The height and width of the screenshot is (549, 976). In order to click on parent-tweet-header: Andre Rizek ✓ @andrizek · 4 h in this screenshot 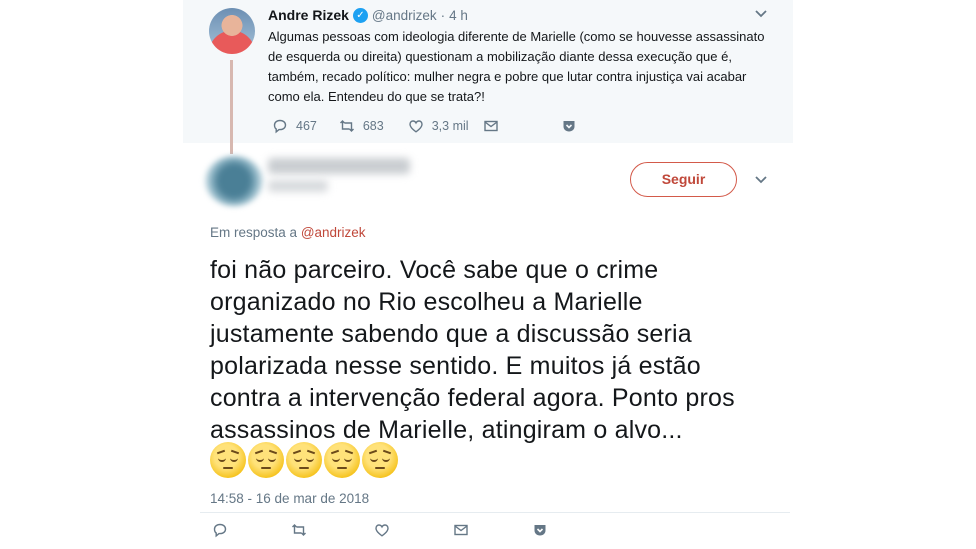, I will do `click(368, 15)`.